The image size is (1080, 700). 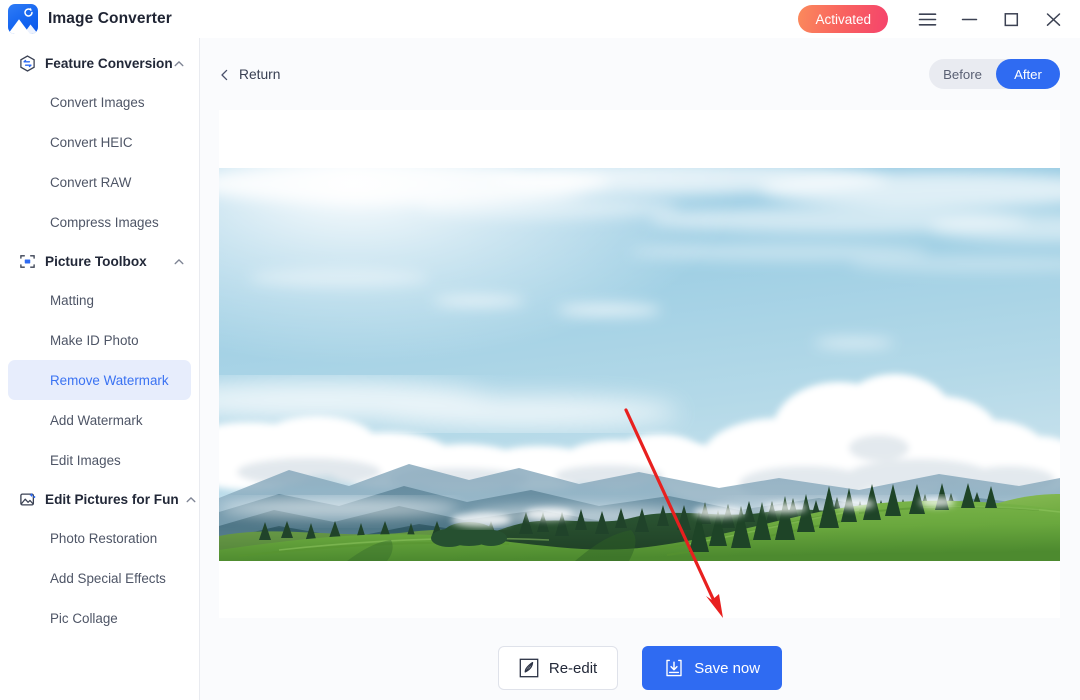 I want to click on save-now-label: Save now, so click(x=727, y=668).